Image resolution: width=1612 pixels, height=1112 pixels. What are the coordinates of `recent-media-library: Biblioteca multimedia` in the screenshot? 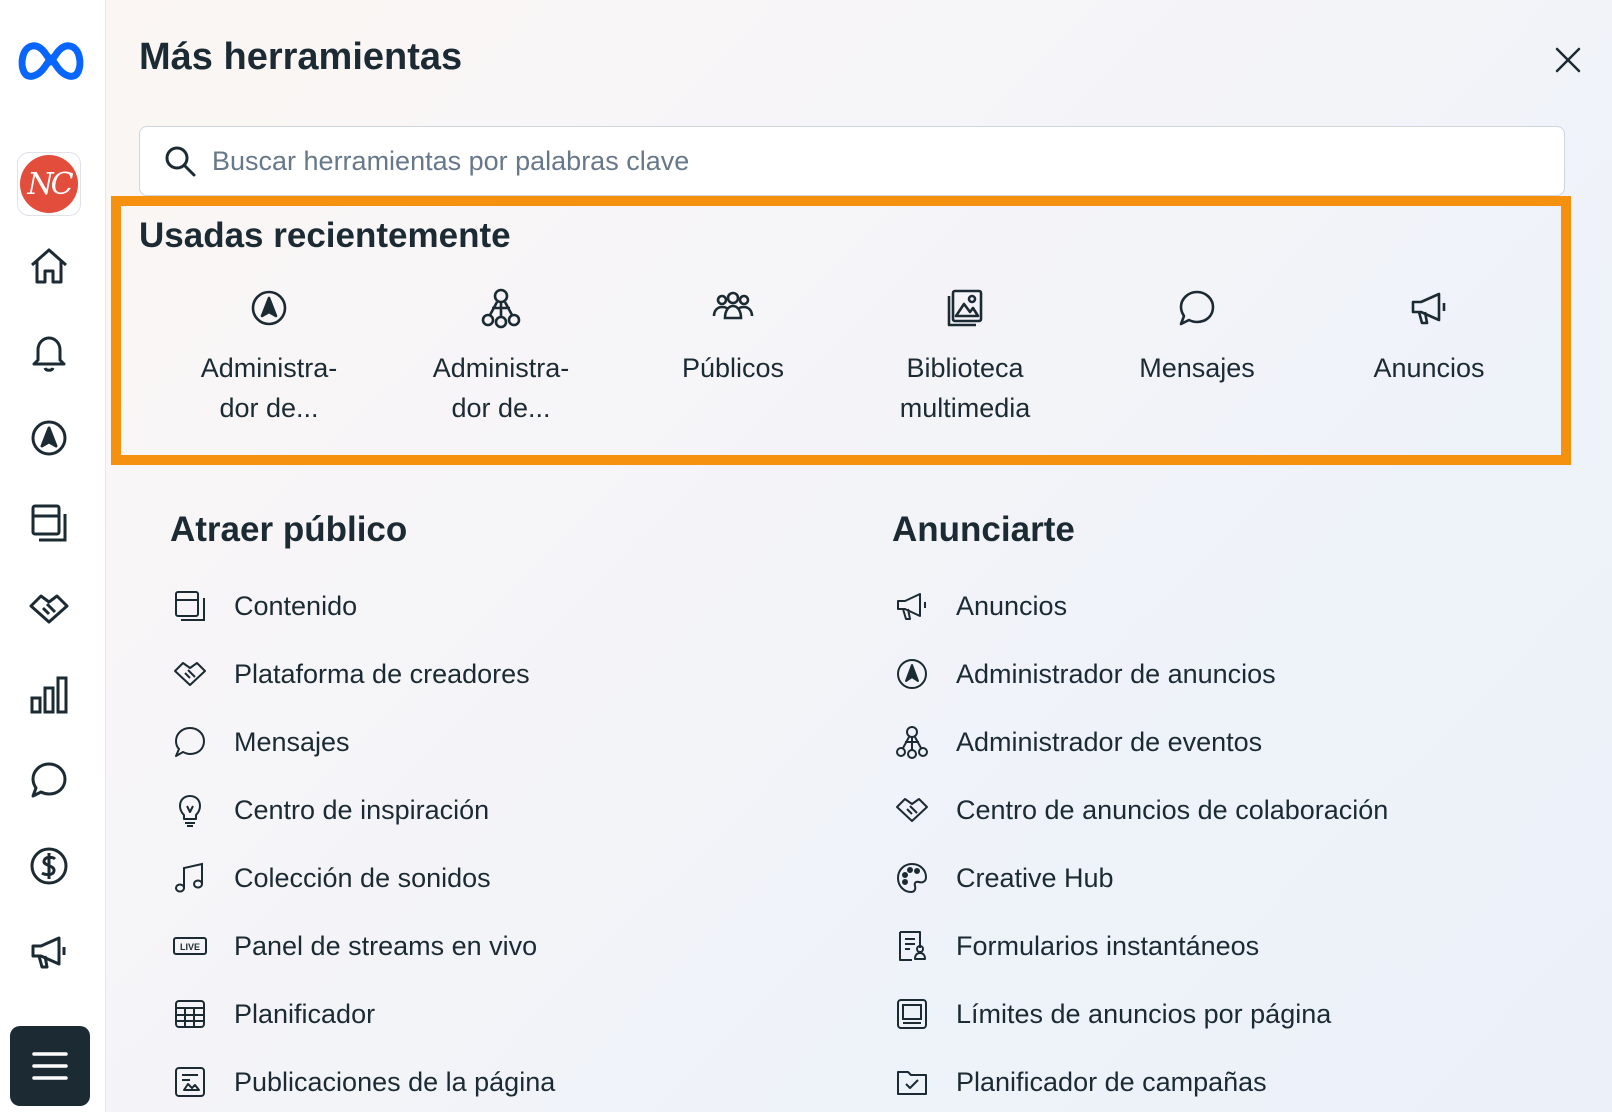 It's located at (965, 361).